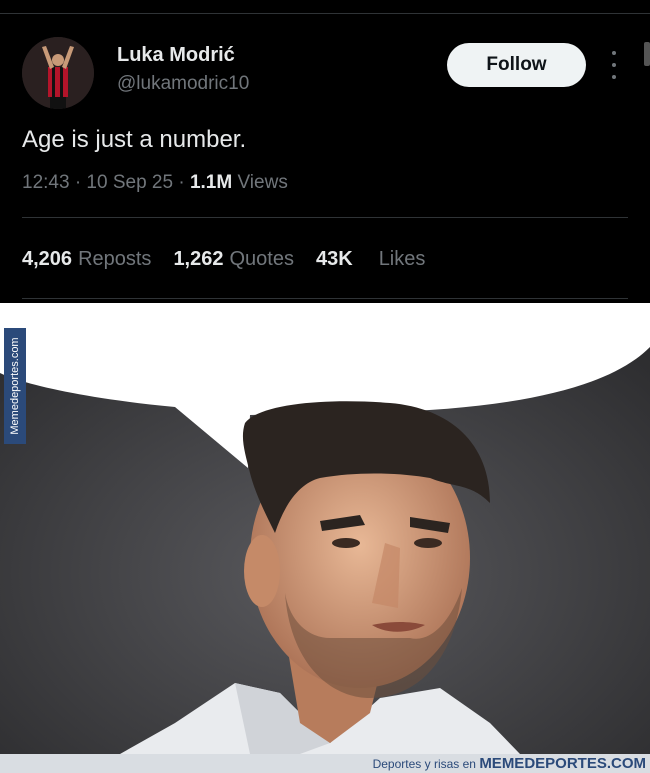 The height and width of the screenshot is (773, 650). What do you see at coordinates (516, 65) in the screenshot?
I see `follow-button: Follow` at bounding box center [516, 65].